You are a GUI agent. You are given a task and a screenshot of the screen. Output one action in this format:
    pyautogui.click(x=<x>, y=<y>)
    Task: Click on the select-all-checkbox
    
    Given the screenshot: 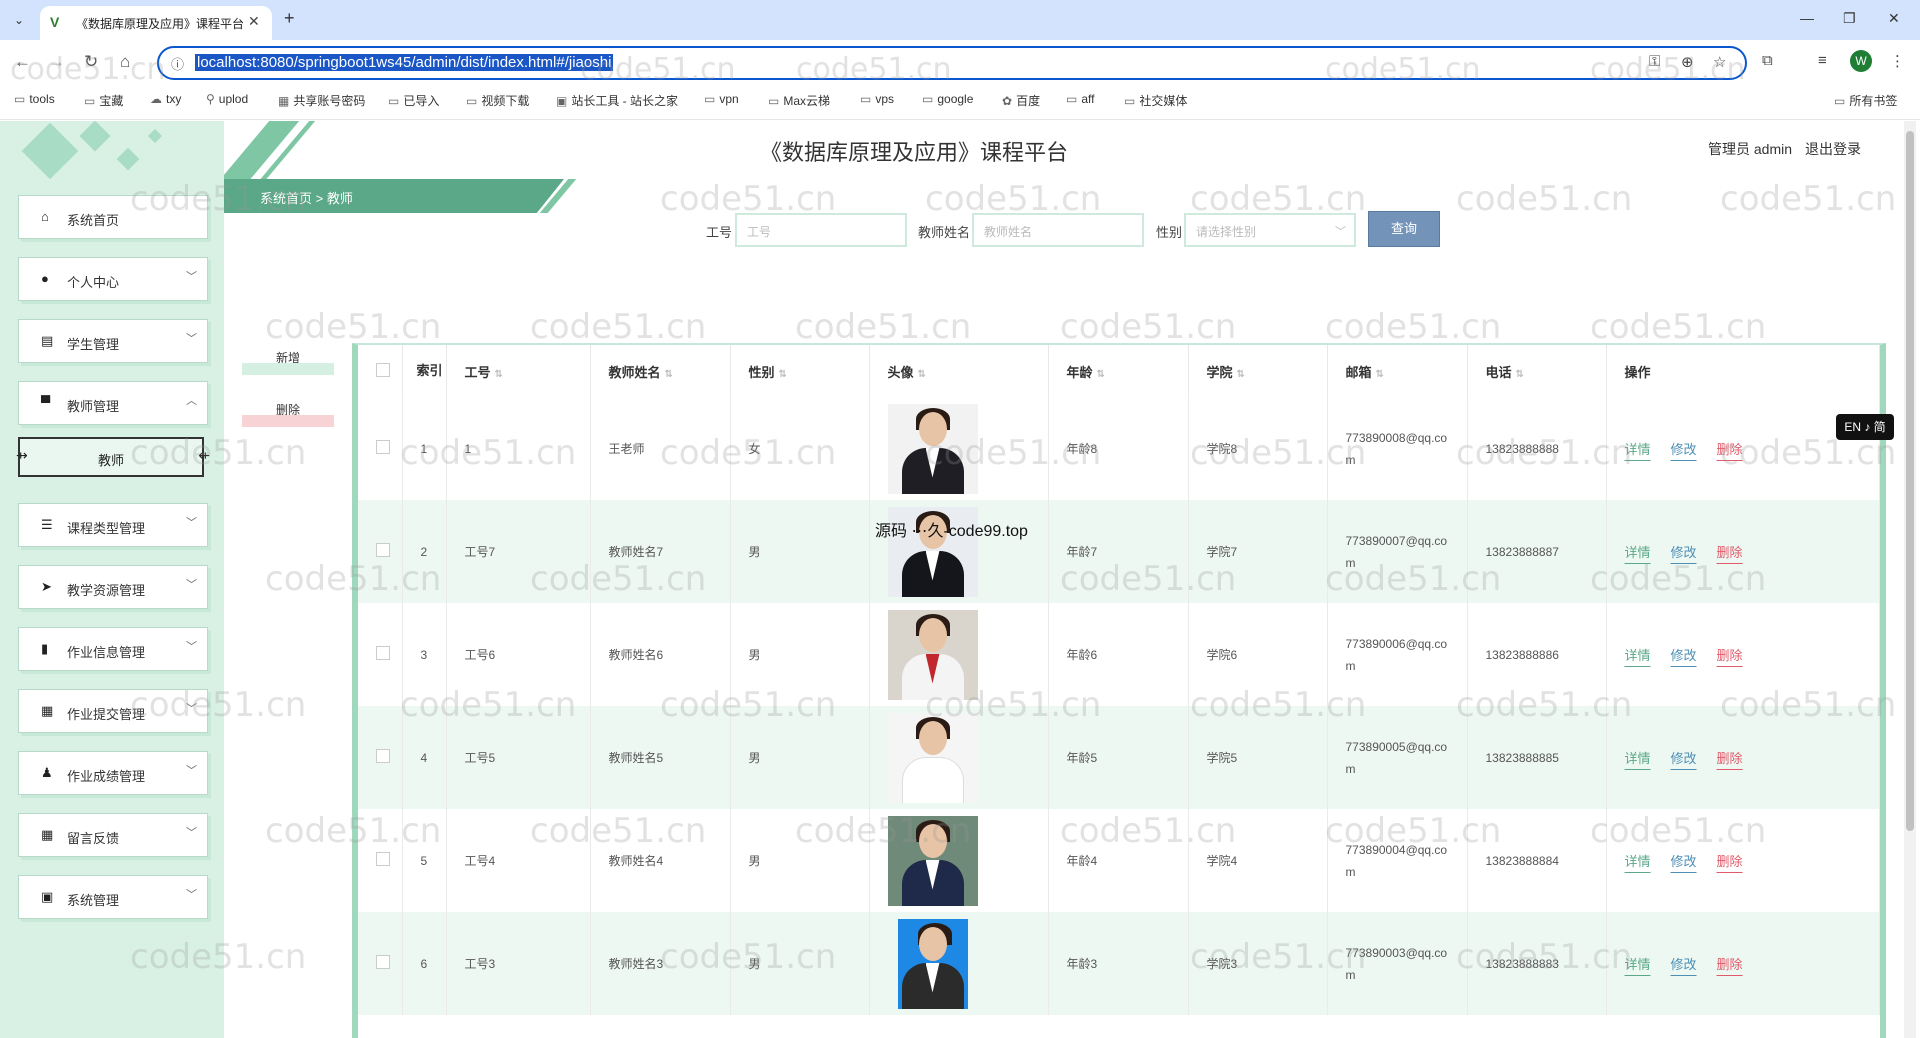 What is the action you would take?
    pyautogui.click(x=380, y=371)
    